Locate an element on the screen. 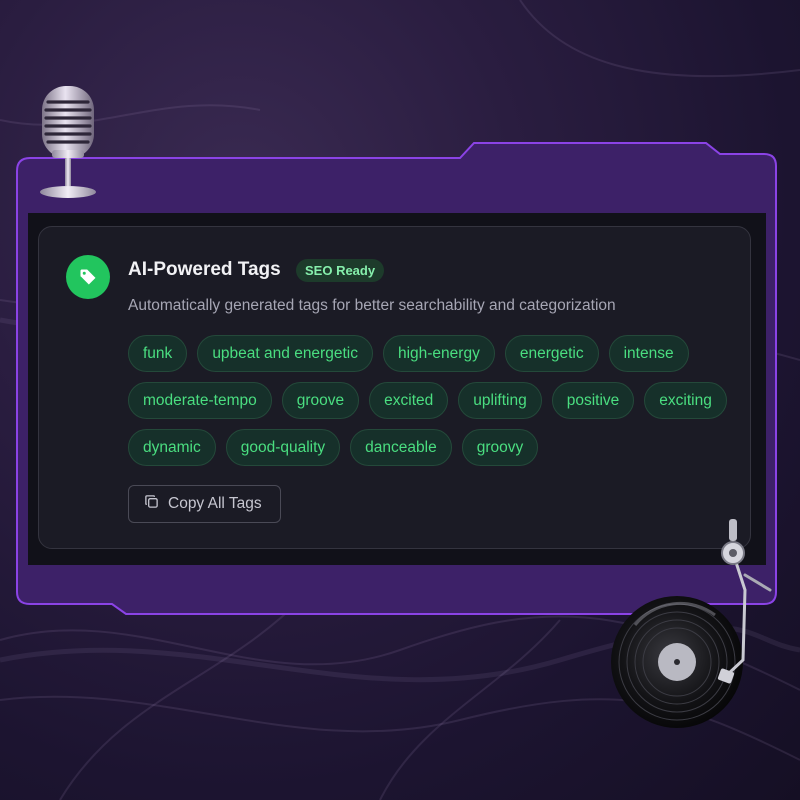 The image size is (800, 800). tag-chip: groove is located at coordinates (320, 400).